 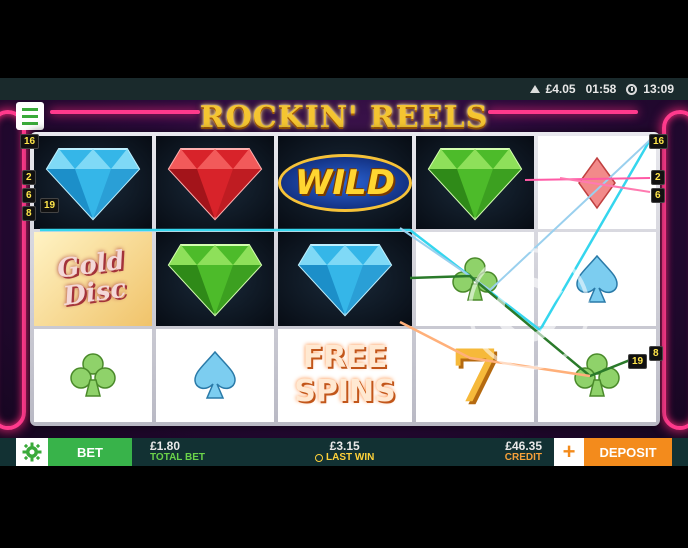 What do you see at coordinates (523, 446) in the screenshot?
I see `credit-value: £46.35` at bounding box center [523, 446].